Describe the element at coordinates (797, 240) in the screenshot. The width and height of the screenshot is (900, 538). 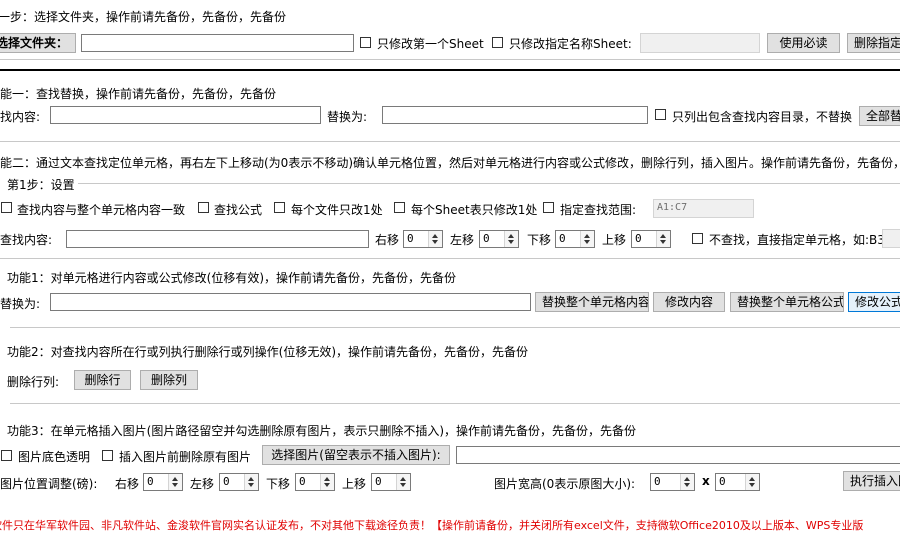
I see `no-find-label: 不查找，直接指定单元格，如:B3` at that location.